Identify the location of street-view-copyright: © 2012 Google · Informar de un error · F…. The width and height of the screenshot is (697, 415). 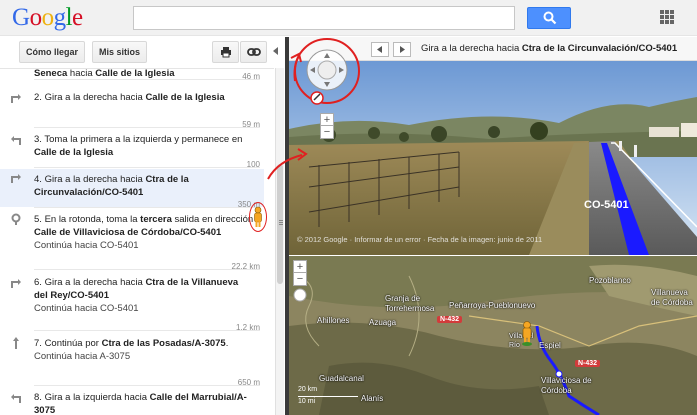
(420, 239).